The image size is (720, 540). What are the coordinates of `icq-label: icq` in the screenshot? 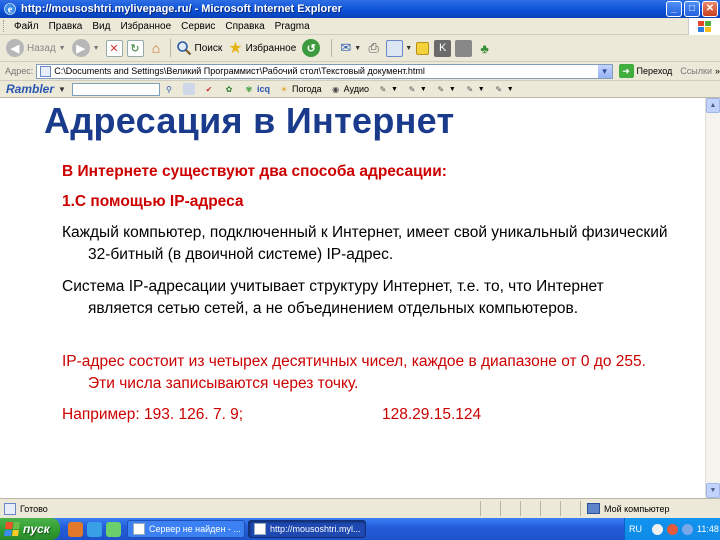 It's located at (263, 89).